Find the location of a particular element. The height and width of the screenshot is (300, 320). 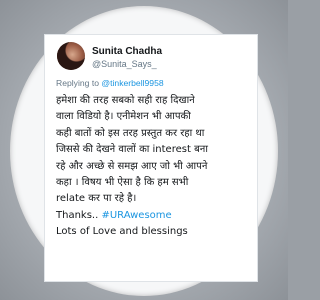

author-handle: @Sunita_Says_ is located at coordinates (124, 64).